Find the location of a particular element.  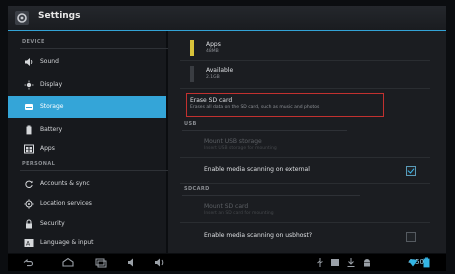

nav-item-language-input: A Language & input is located at coordinates (87, 243).